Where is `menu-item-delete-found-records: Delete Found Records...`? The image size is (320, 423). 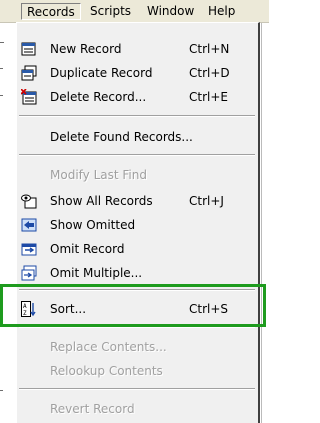
menu-item-delete-found-records: Delete Found Records... is located at coordinates (137, 137).